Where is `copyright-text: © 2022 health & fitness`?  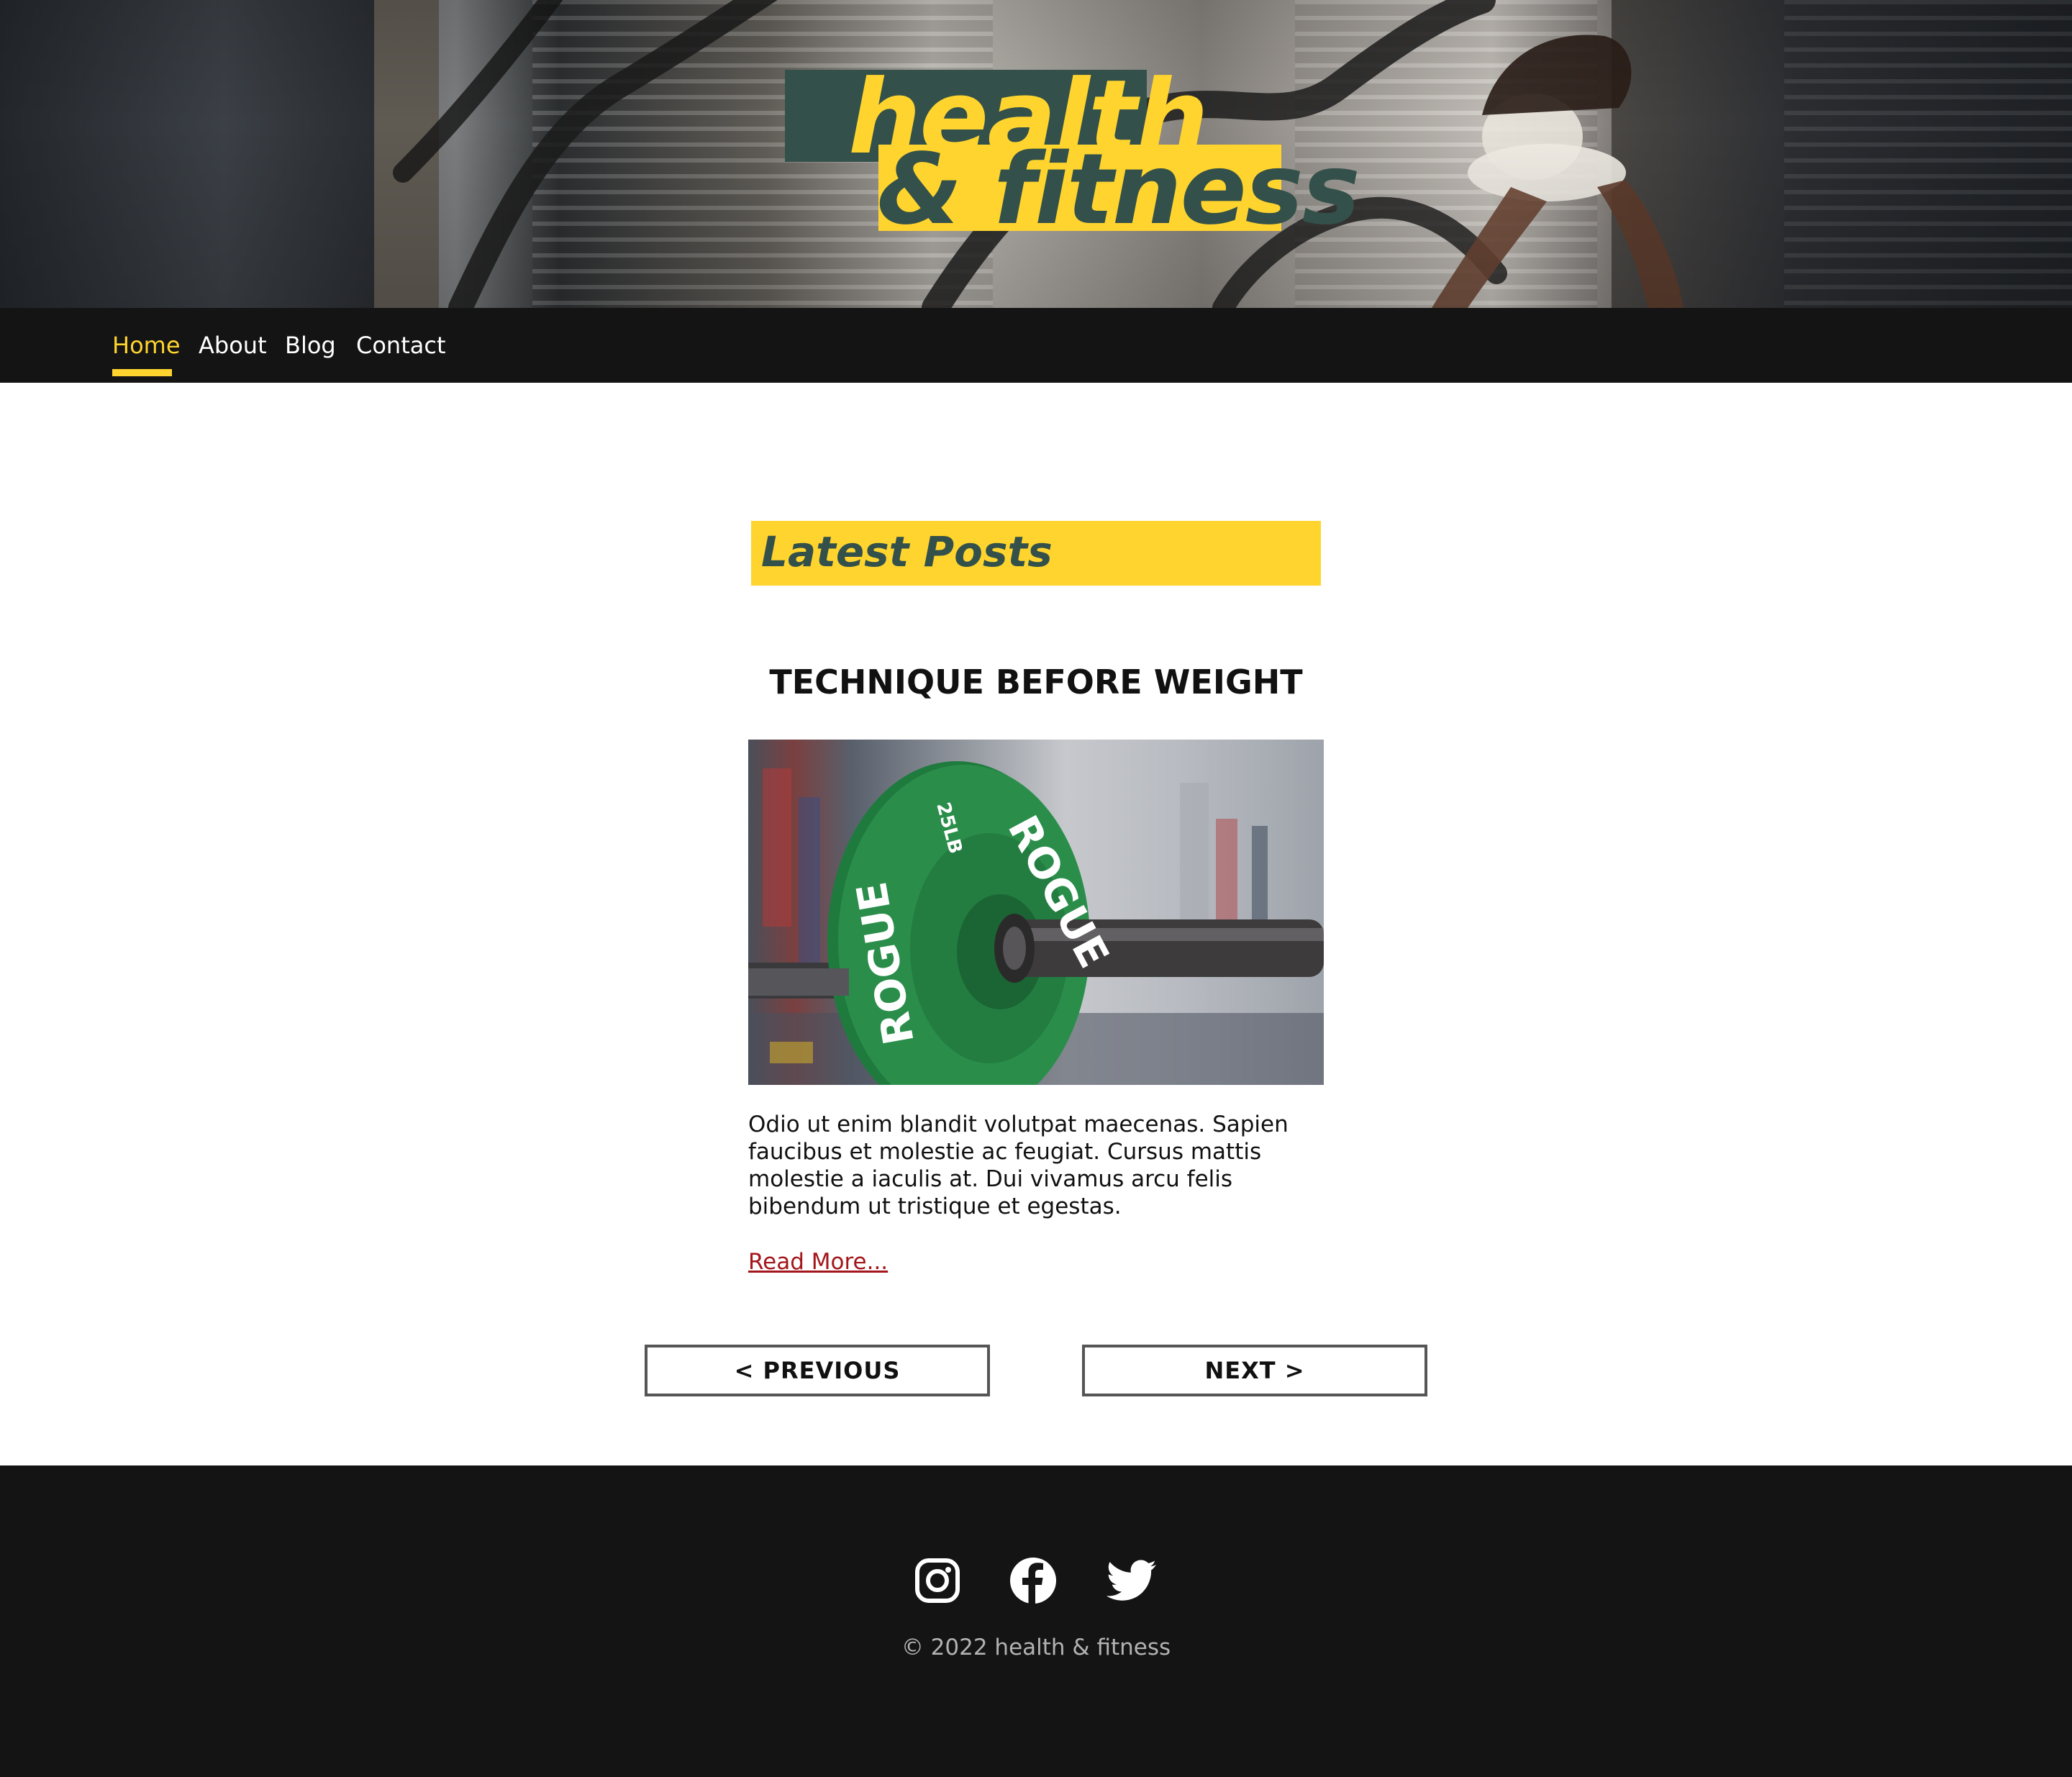
copyright-text: © 2022 health & fitness is located at coordinates (1036, 1647).